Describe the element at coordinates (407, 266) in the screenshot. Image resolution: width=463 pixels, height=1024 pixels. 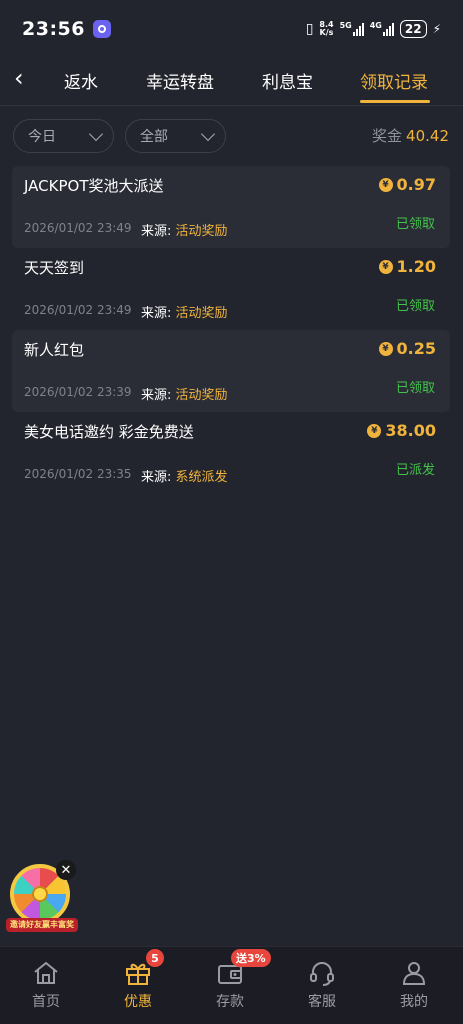
I see `record-amount: ¥1.20` at that location.